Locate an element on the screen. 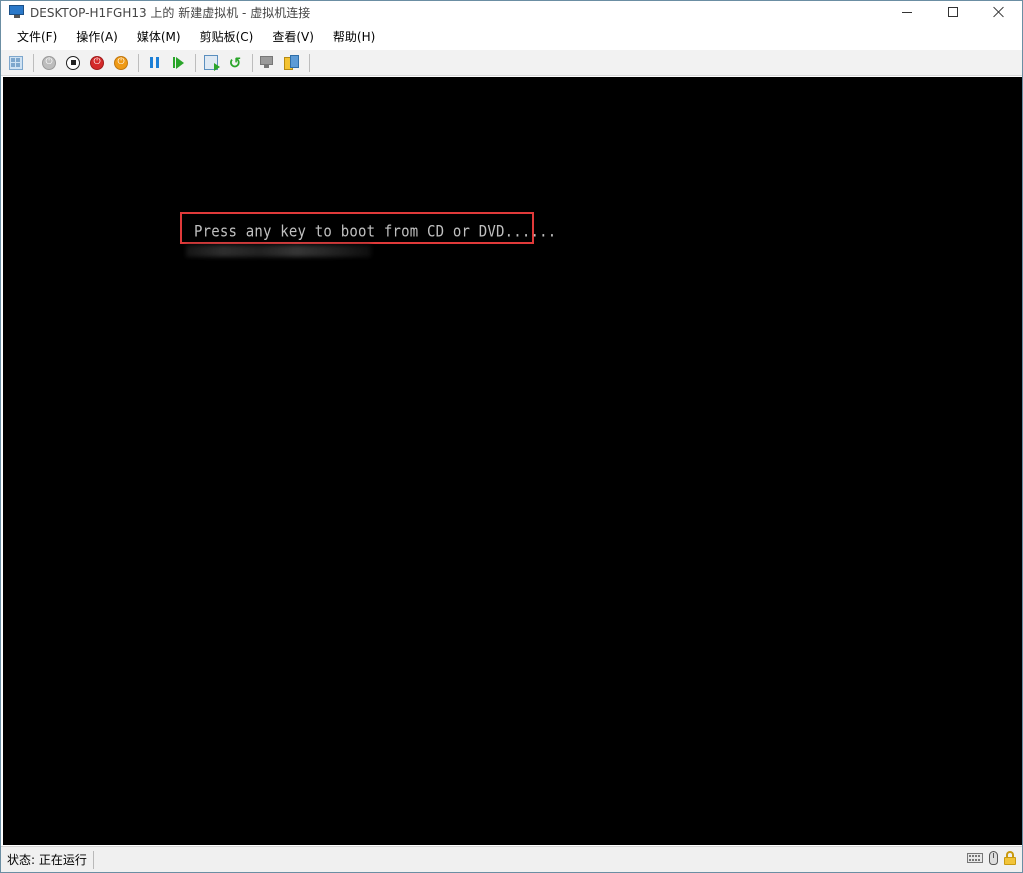 The image size is (1023, 873). close-button is located at coordinates (999, 12).